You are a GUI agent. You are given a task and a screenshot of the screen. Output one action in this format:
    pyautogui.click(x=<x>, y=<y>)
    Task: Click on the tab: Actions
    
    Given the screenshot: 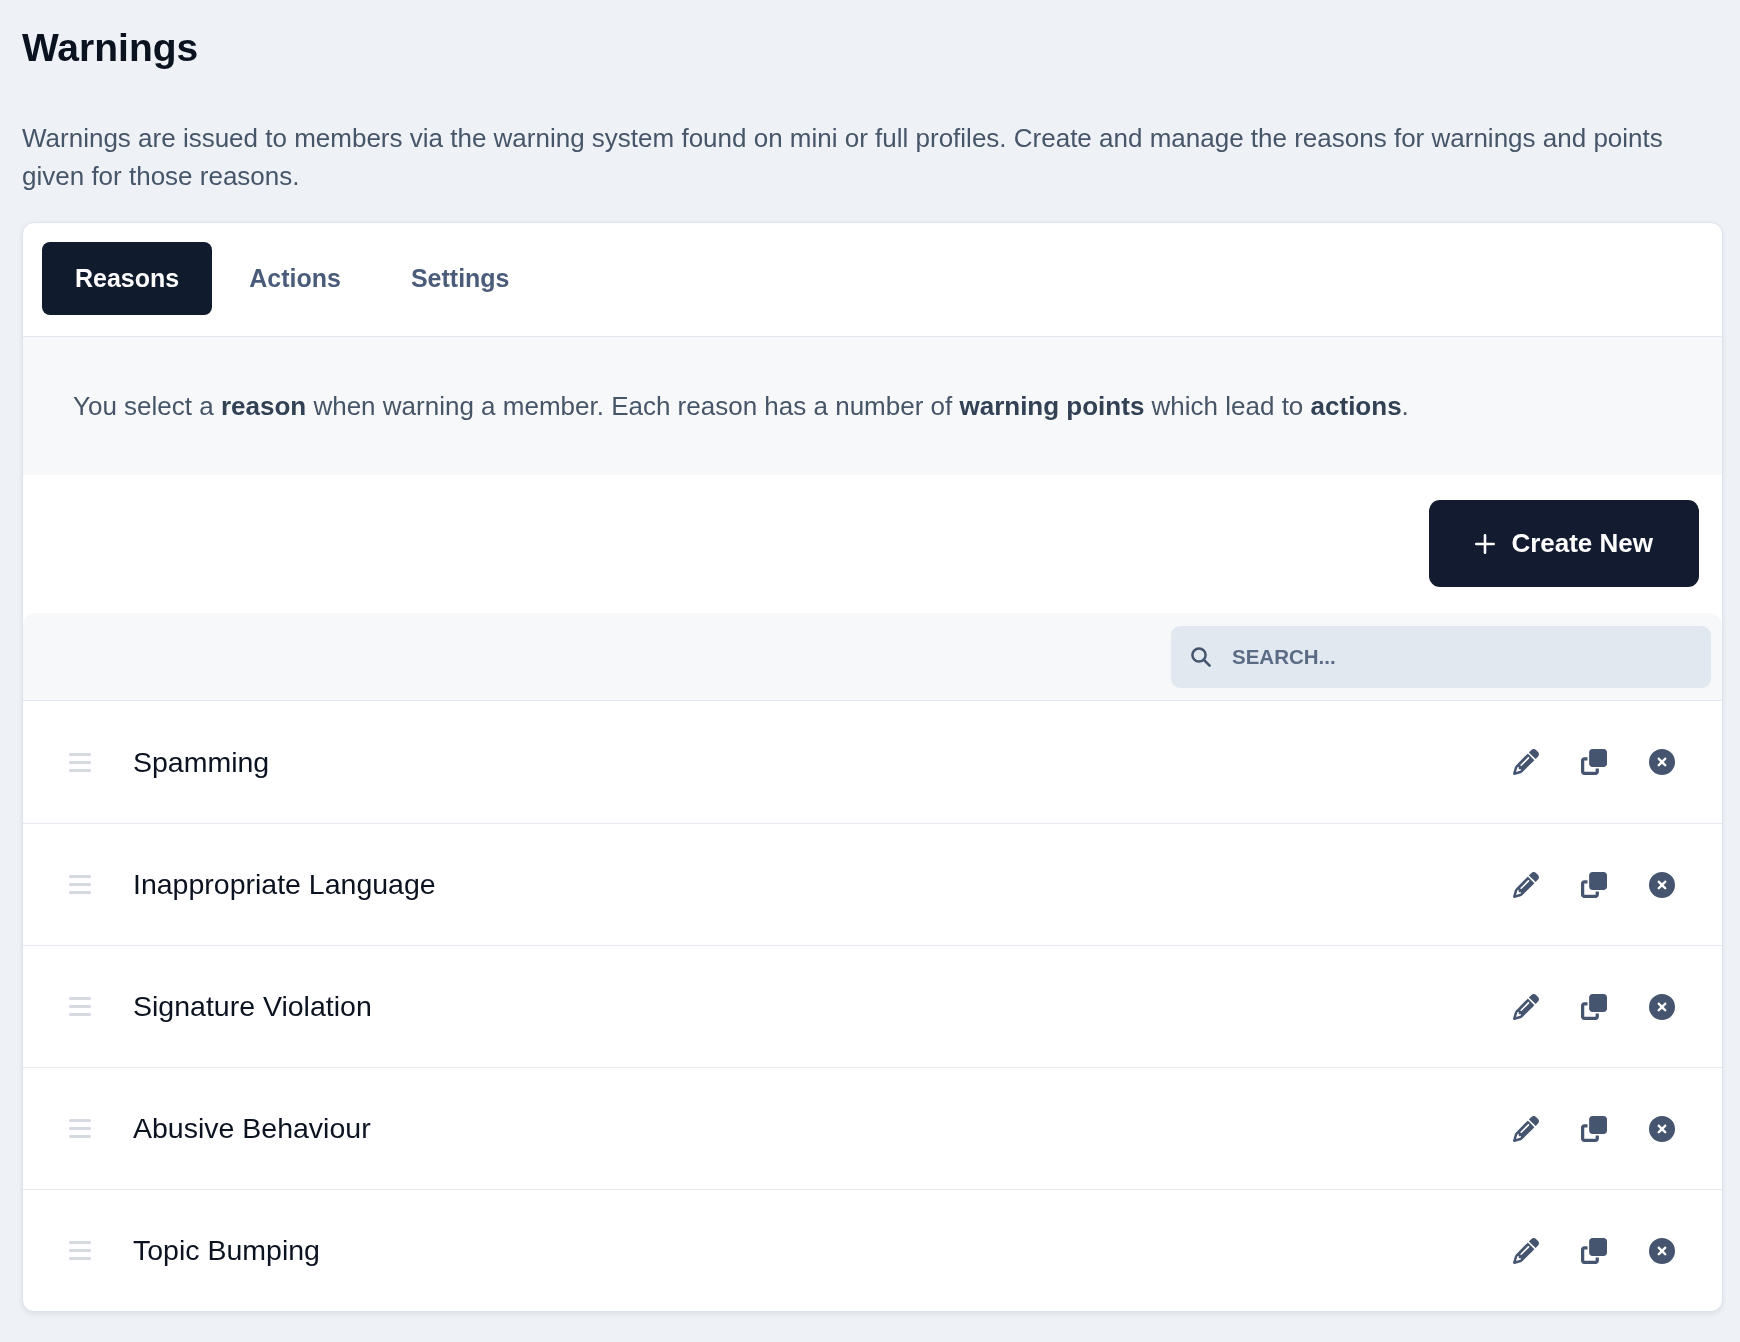 What is the action you would take?
    pyautogui.click(x=295, y=278)
    